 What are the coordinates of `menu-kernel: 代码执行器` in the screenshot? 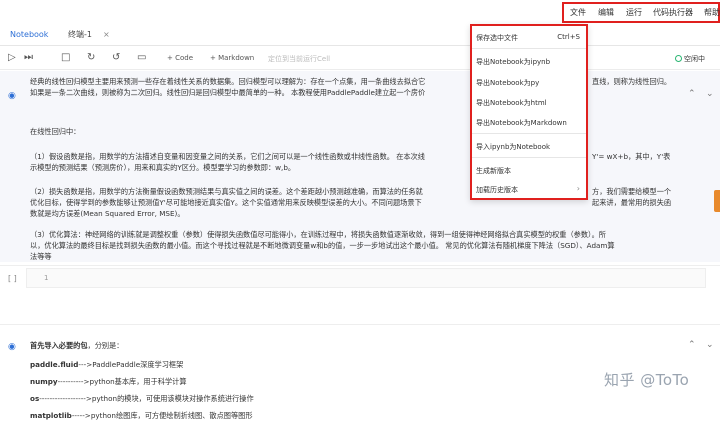 It's located at (673, 12).